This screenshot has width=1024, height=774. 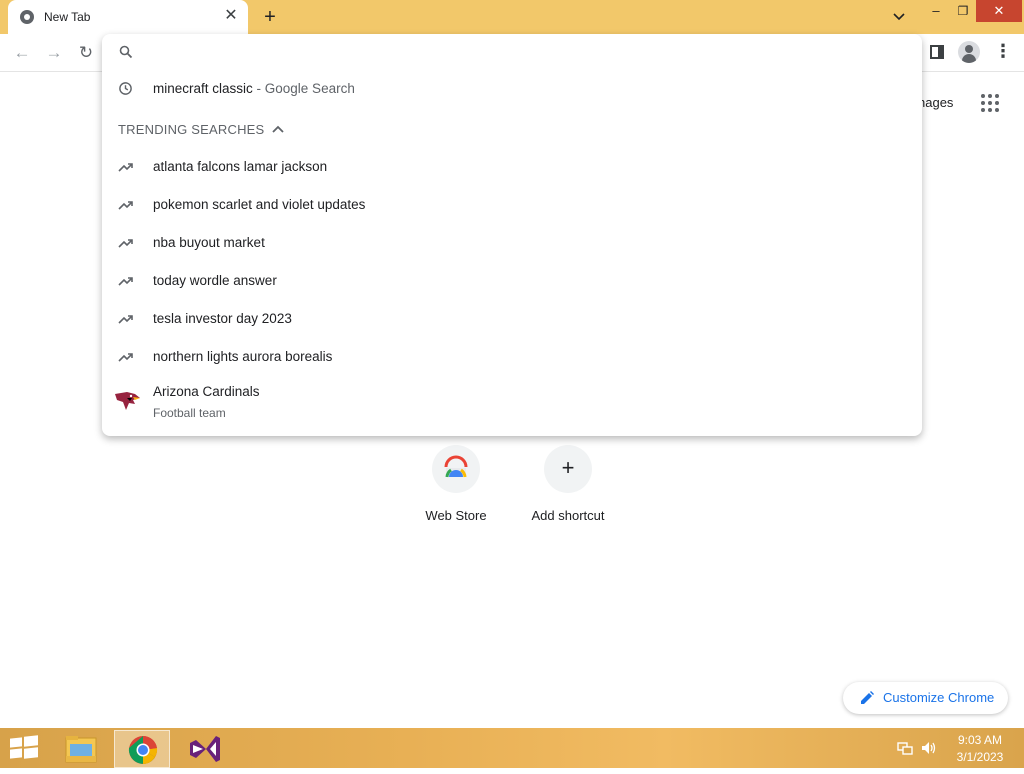 What do you see at coordinates (867, 697) in the screenshot?
I see `pencil-icon` at bounding box center [867, 697].